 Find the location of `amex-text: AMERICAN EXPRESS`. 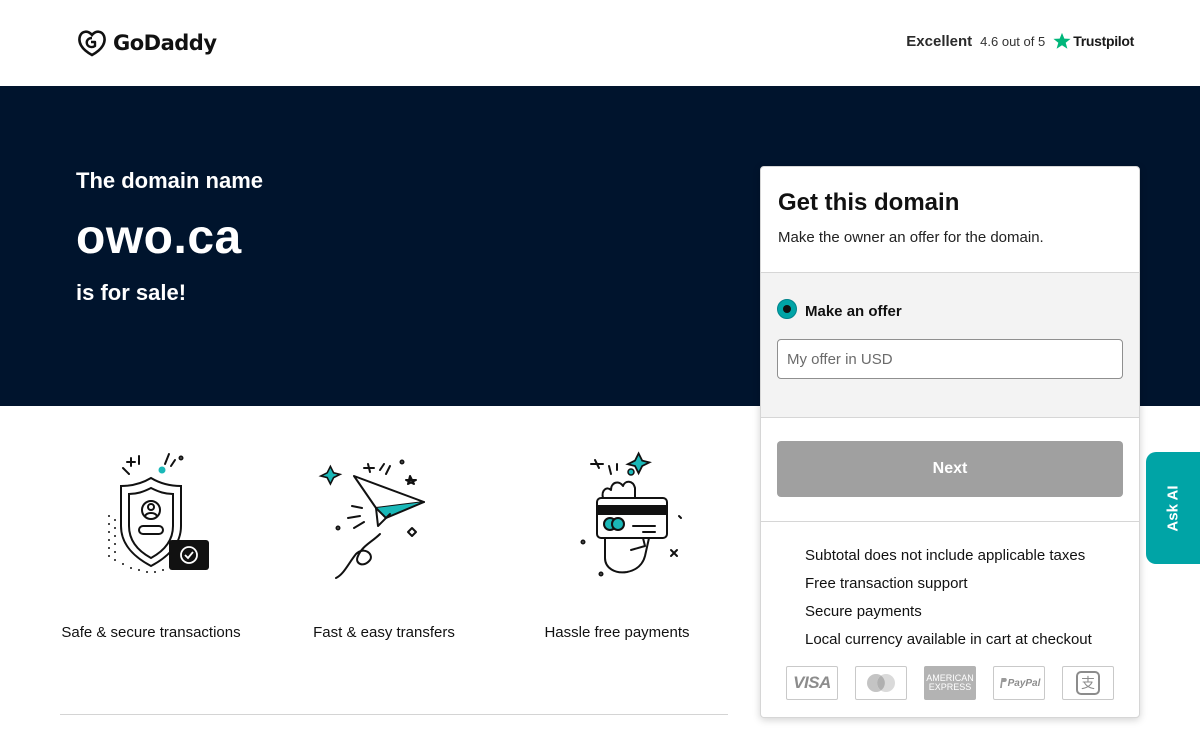

amex-text: AMERICAN EXPRESS is located at coordinates (950, 682).